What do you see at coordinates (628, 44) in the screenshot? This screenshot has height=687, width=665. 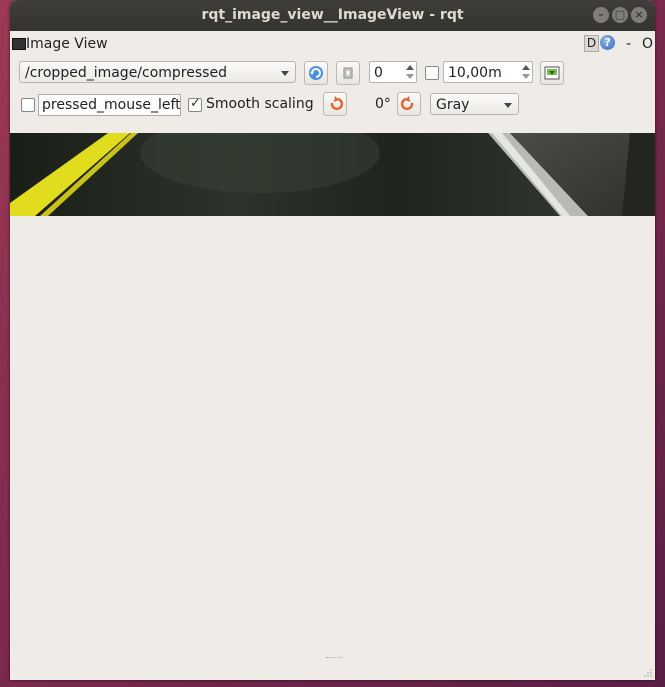 I see `minimize-plugin-button: -` at bounding box center [628, 44].